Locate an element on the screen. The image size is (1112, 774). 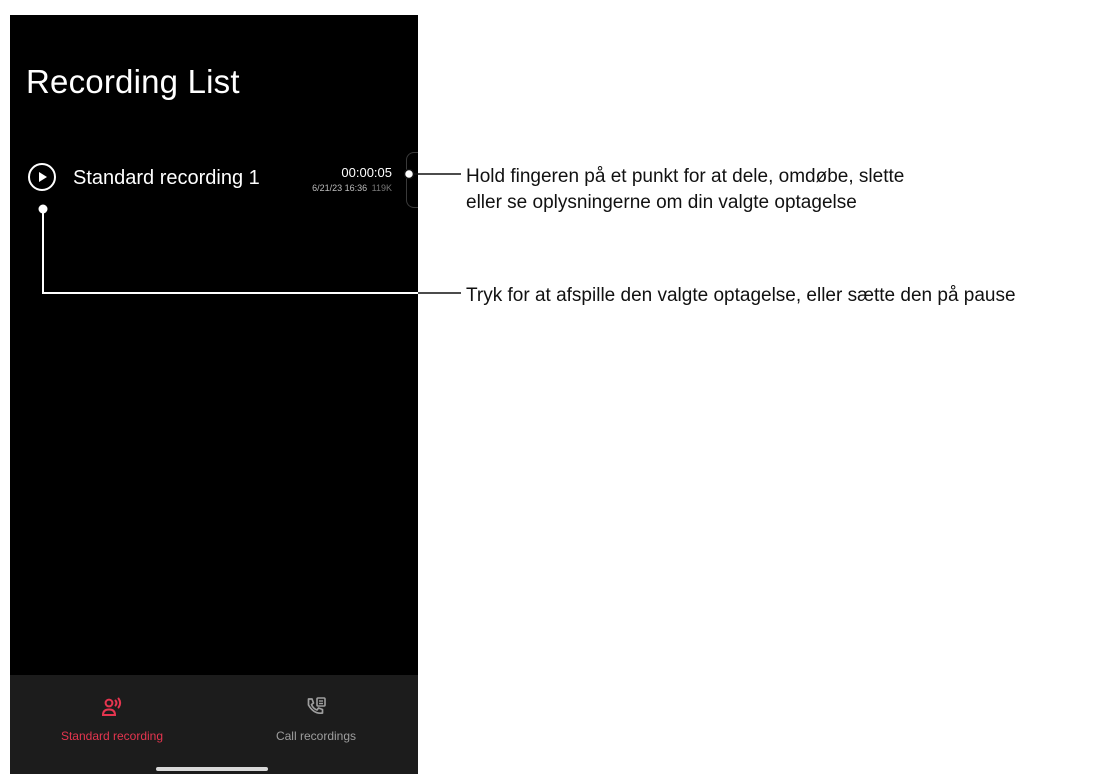
callout-connector-play is located at coordinates (249, 249).